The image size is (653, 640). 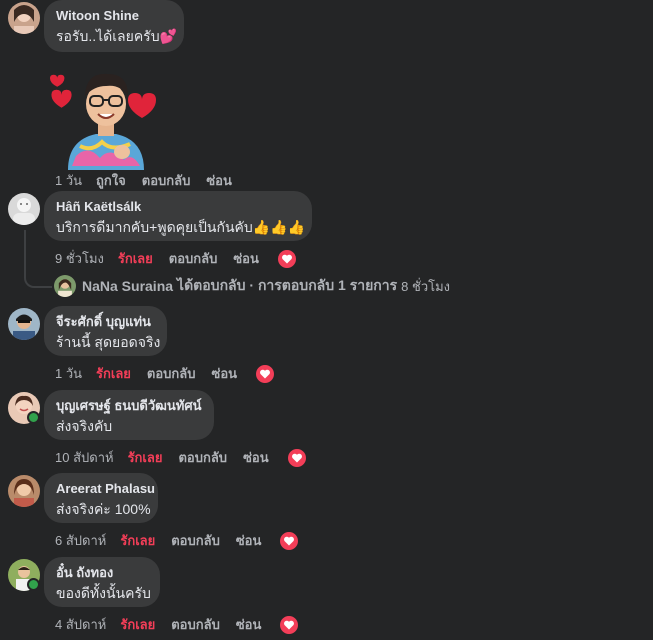 What do you see at coordinates (38, 259) in the screenshot?
I see `reply-thread-line` at bounding box center [38, 259].